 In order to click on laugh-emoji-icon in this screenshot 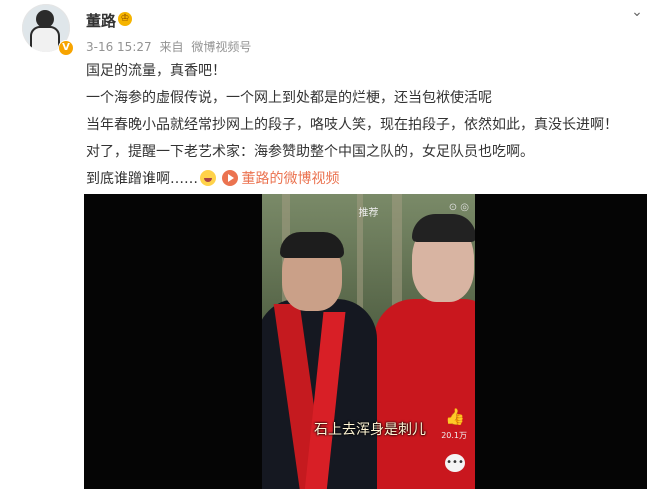, I will do `click(208, 178)`.